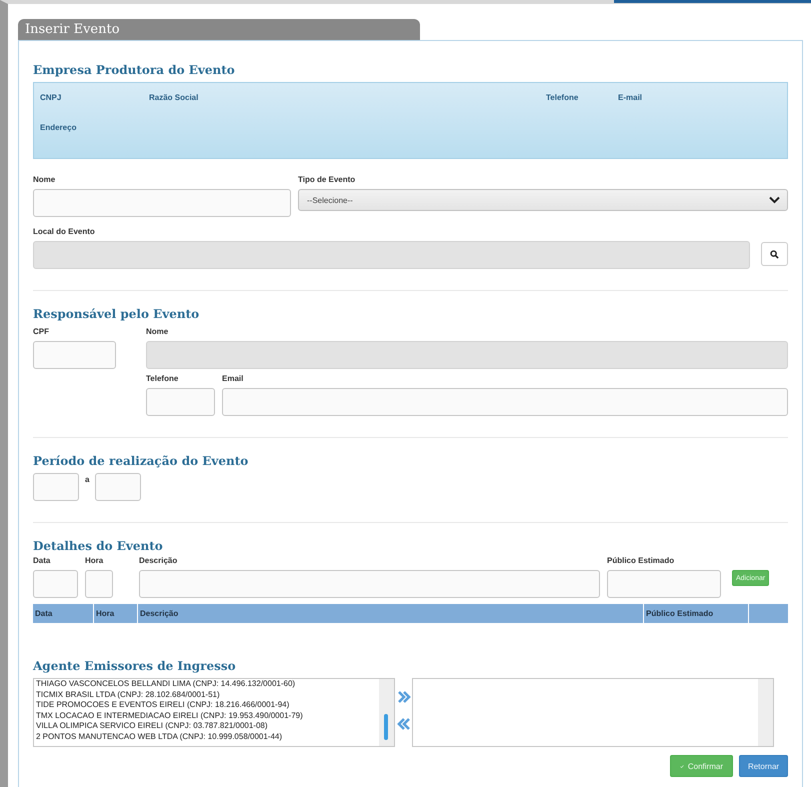  Describe the element at coordinates (174, 97) in the screenshot. I see `field-label: Razão Social` at that location.